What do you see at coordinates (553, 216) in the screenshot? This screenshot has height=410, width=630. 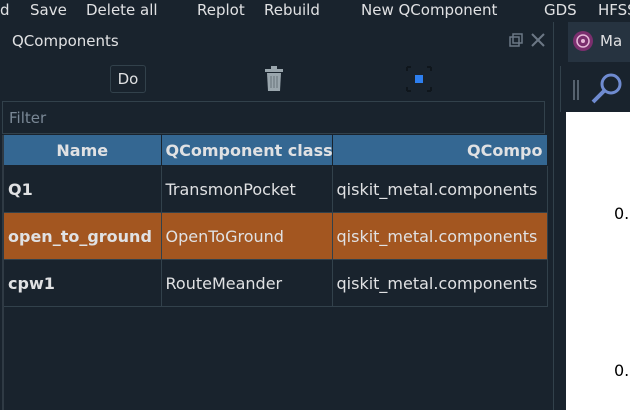 I see `panel-splitter` at bounding box center [553, 216].